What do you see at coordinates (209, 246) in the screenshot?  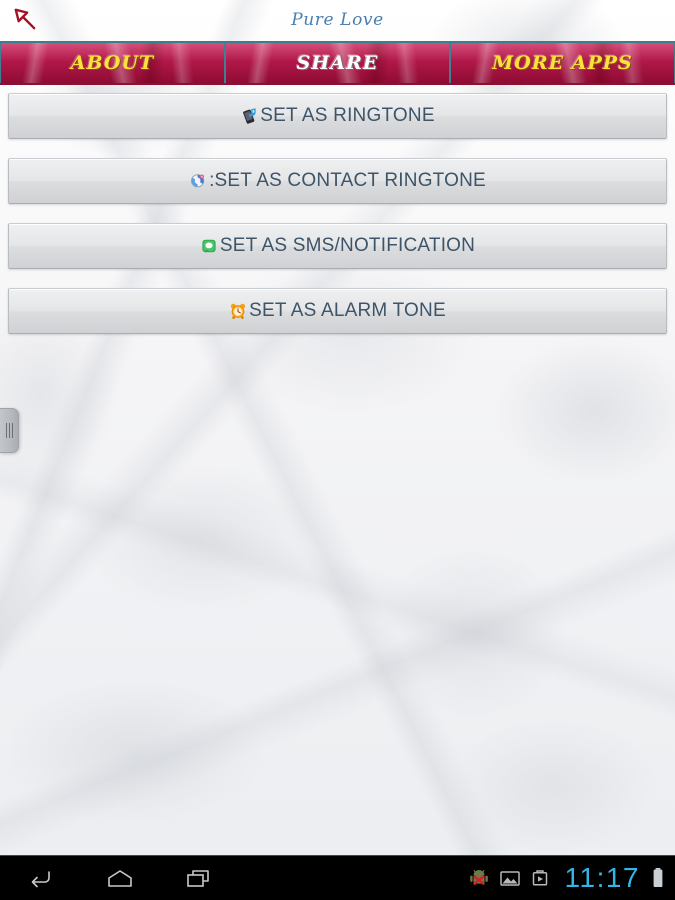 I see `sms-bubble-icon` at bounding box center [209, 246].